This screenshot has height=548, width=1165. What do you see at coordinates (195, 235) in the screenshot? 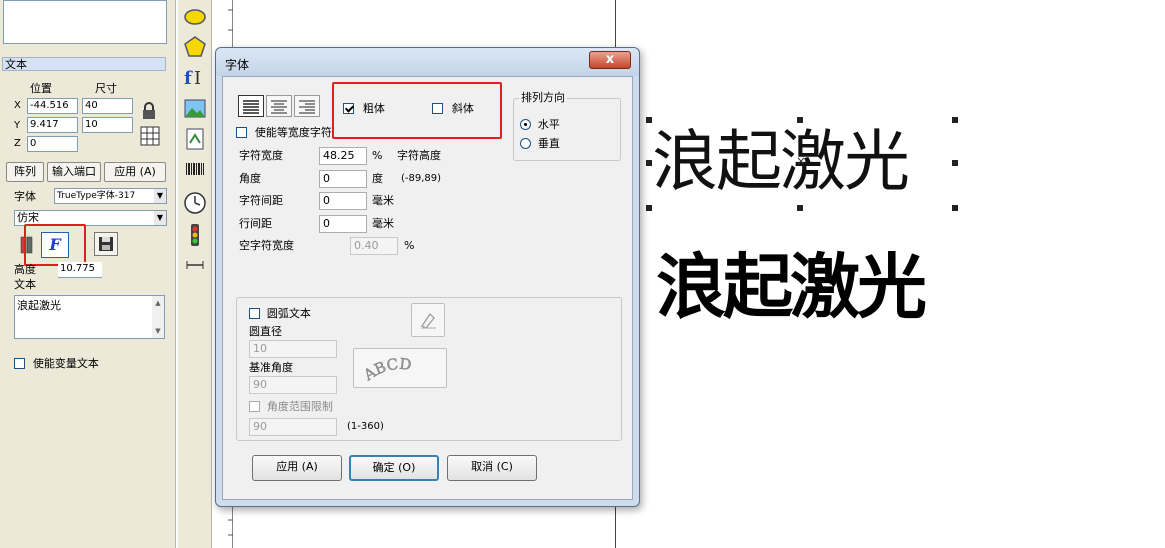
I see `traffic-light-icon` at bounding box center [195, 235].